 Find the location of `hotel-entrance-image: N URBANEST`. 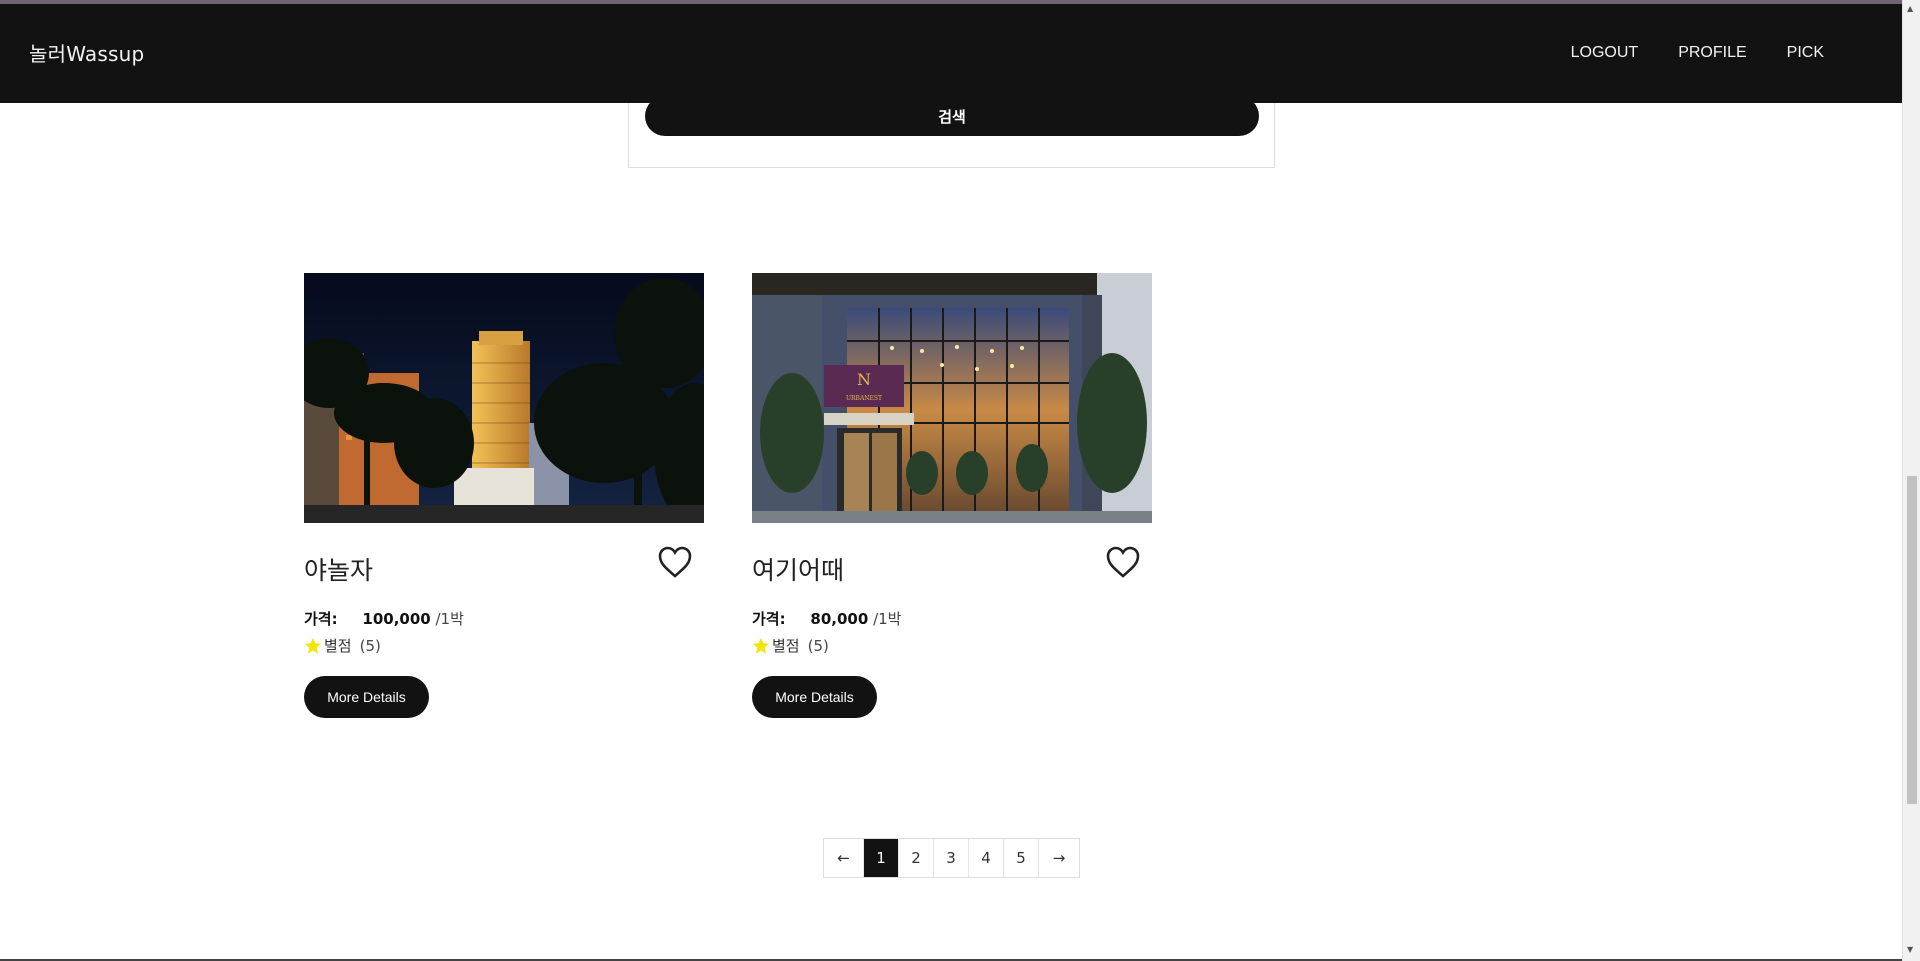

hotel-entrance-image: N URBANEST is located at coordinates (952, 398).